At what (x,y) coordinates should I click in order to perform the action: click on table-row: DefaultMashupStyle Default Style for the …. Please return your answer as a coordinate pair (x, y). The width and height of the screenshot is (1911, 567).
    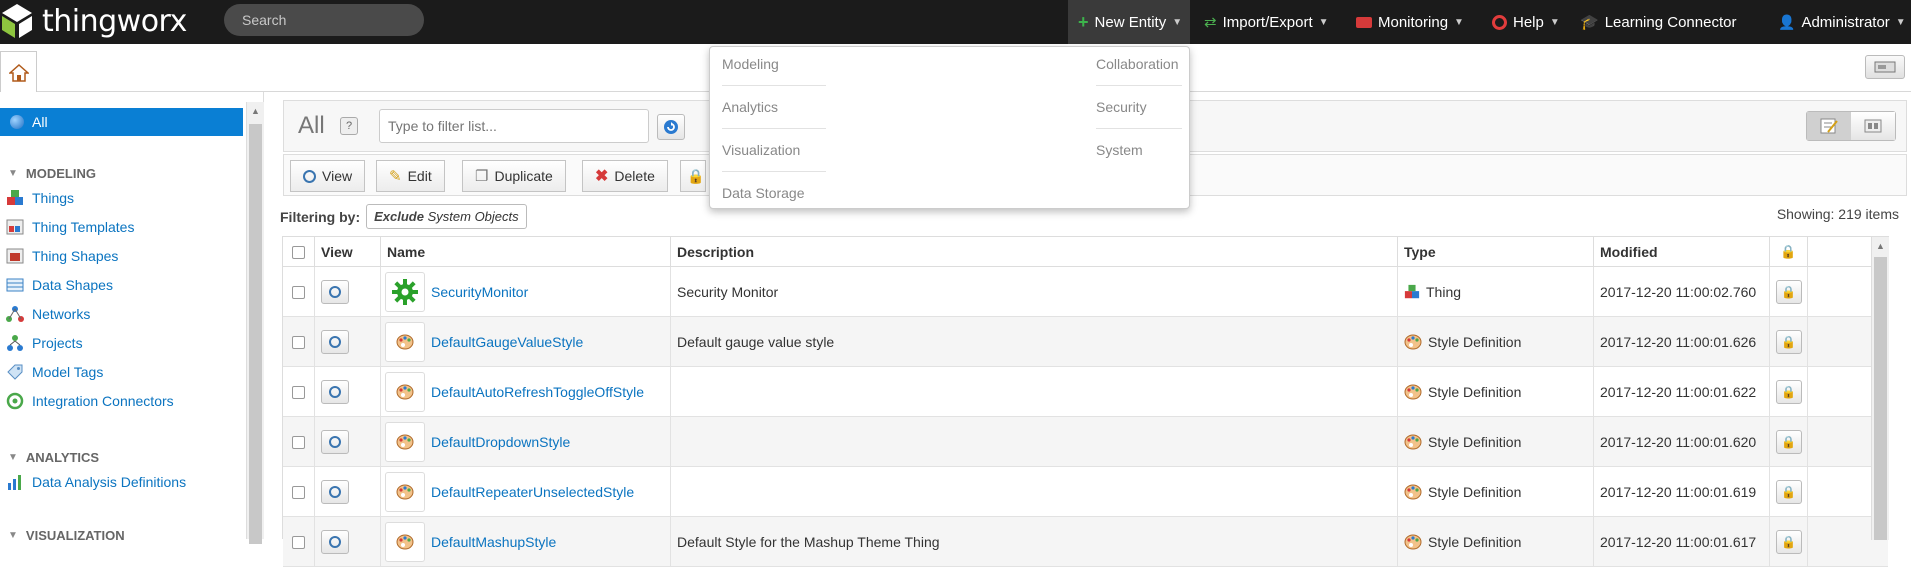
    Looking at the image, I should click on (1085, 542).